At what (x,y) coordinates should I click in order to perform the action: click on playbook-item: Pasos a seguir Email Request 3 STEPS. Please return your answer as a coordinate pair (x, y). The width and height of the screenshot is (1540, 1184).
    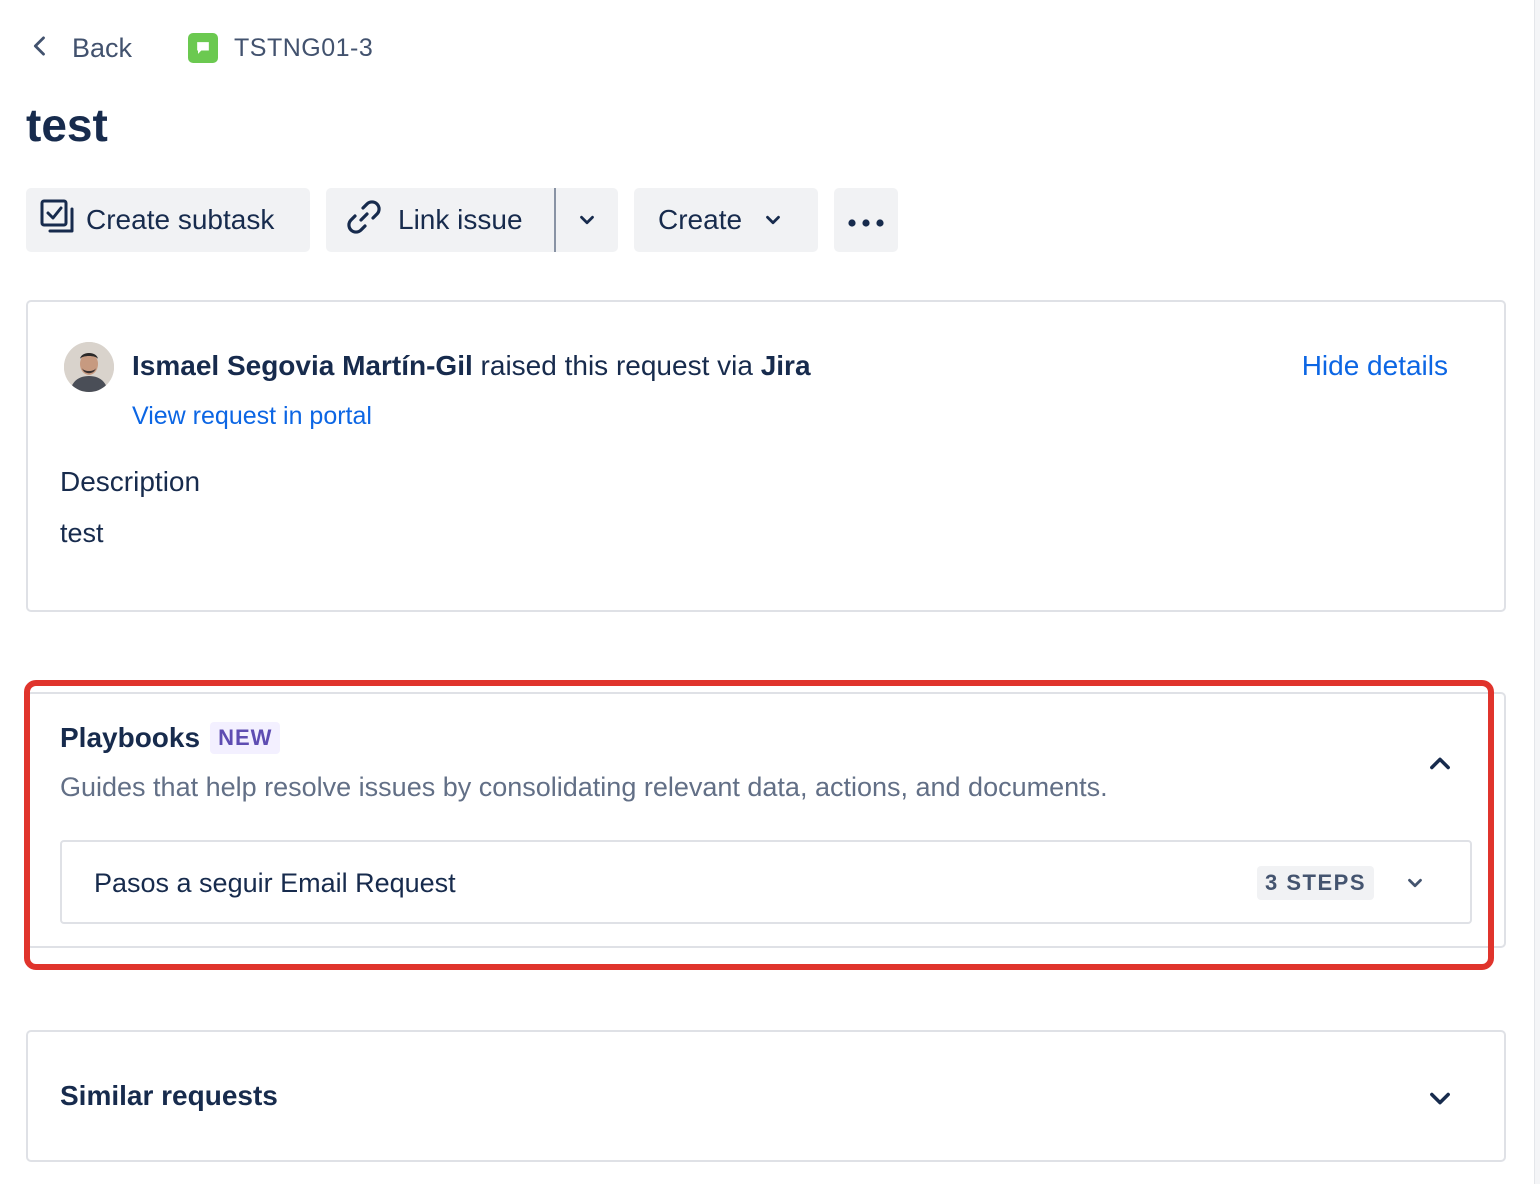
    Looking at the image, I should click on (766, 882).